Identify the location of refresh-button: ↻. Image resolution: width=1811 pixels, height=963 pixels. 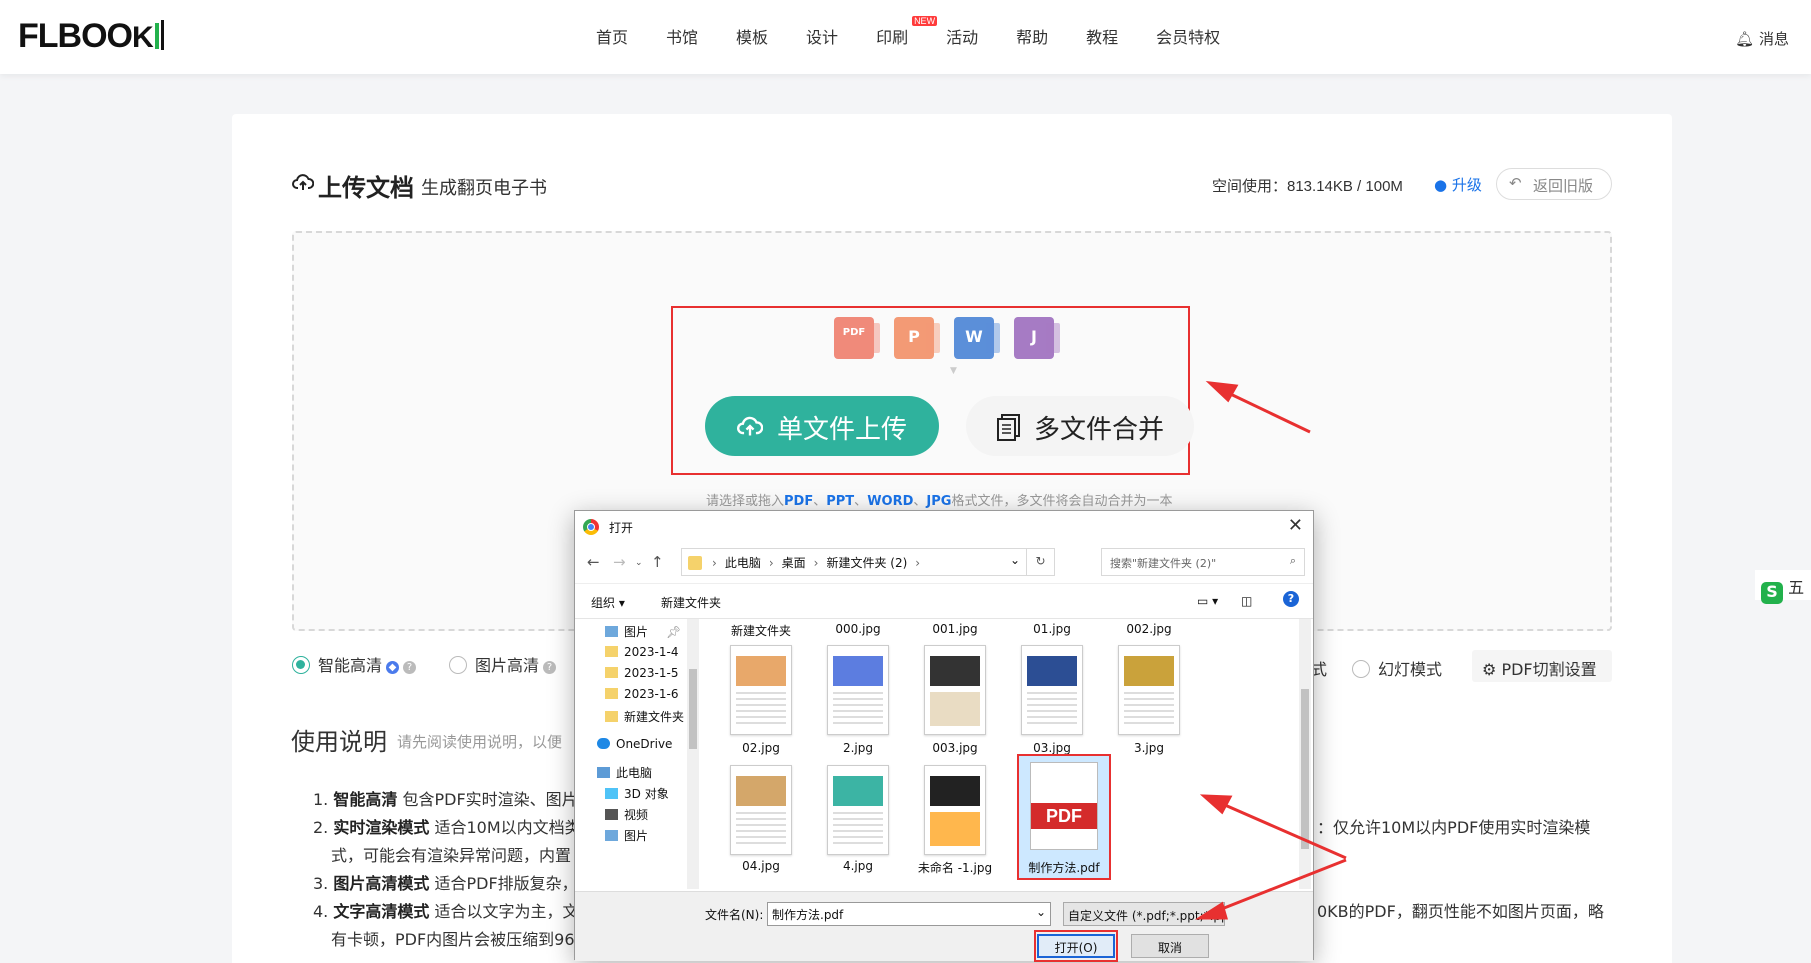
(1041, 562).